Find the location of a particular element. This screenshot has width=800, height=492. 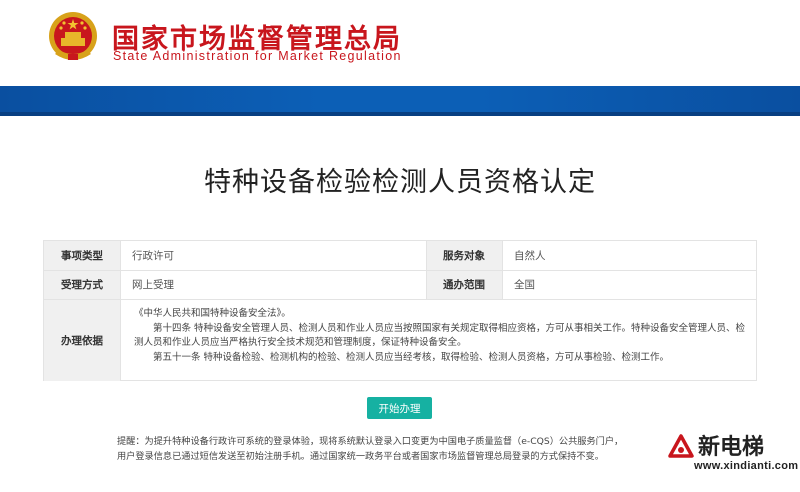

basis-label: 办理依据 is located at coordinates (82, 340).